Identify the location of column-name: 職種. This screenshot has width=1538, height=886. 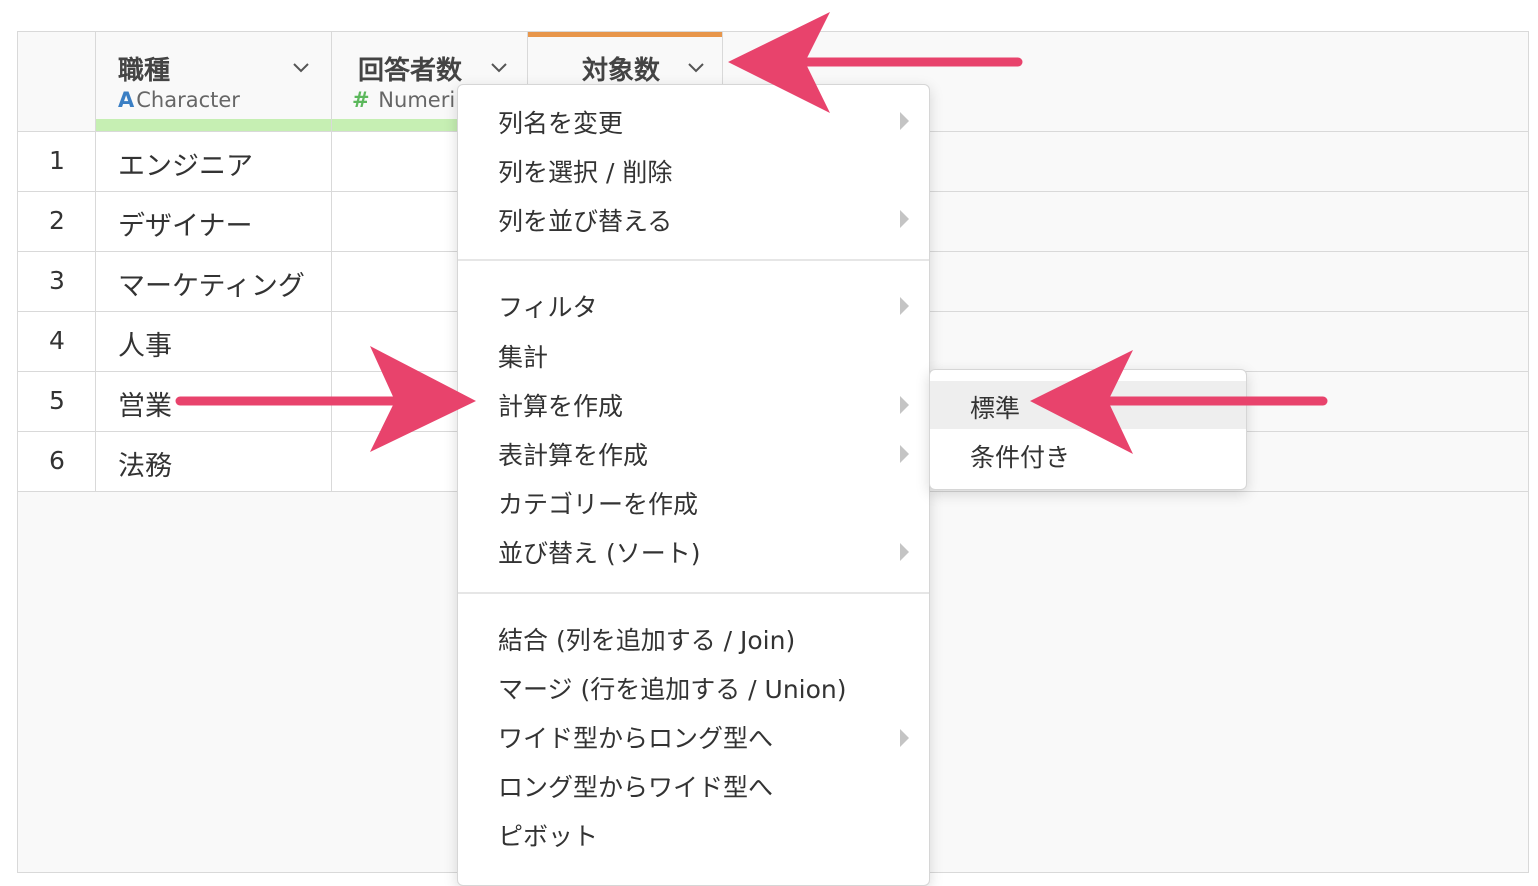
(144, 71).